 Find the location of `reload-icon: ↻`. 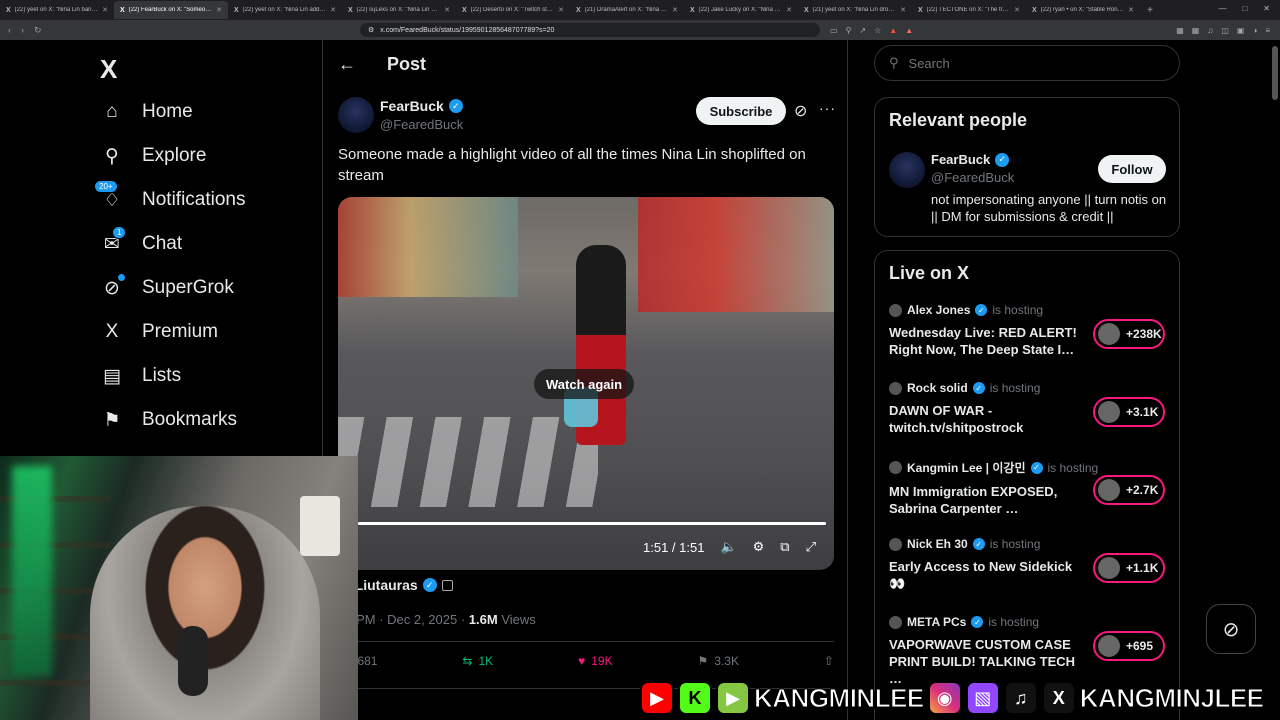

reload-icon: ↻ is located at coordinates (38, 30).